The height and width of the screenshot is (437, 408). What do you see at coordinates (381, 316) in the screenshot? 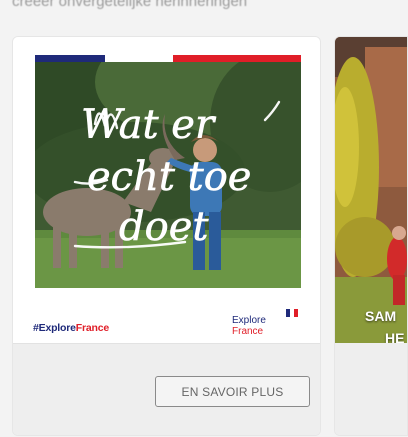
I see `next-caption-line-1: SAM` at bounding box center [381, 316].